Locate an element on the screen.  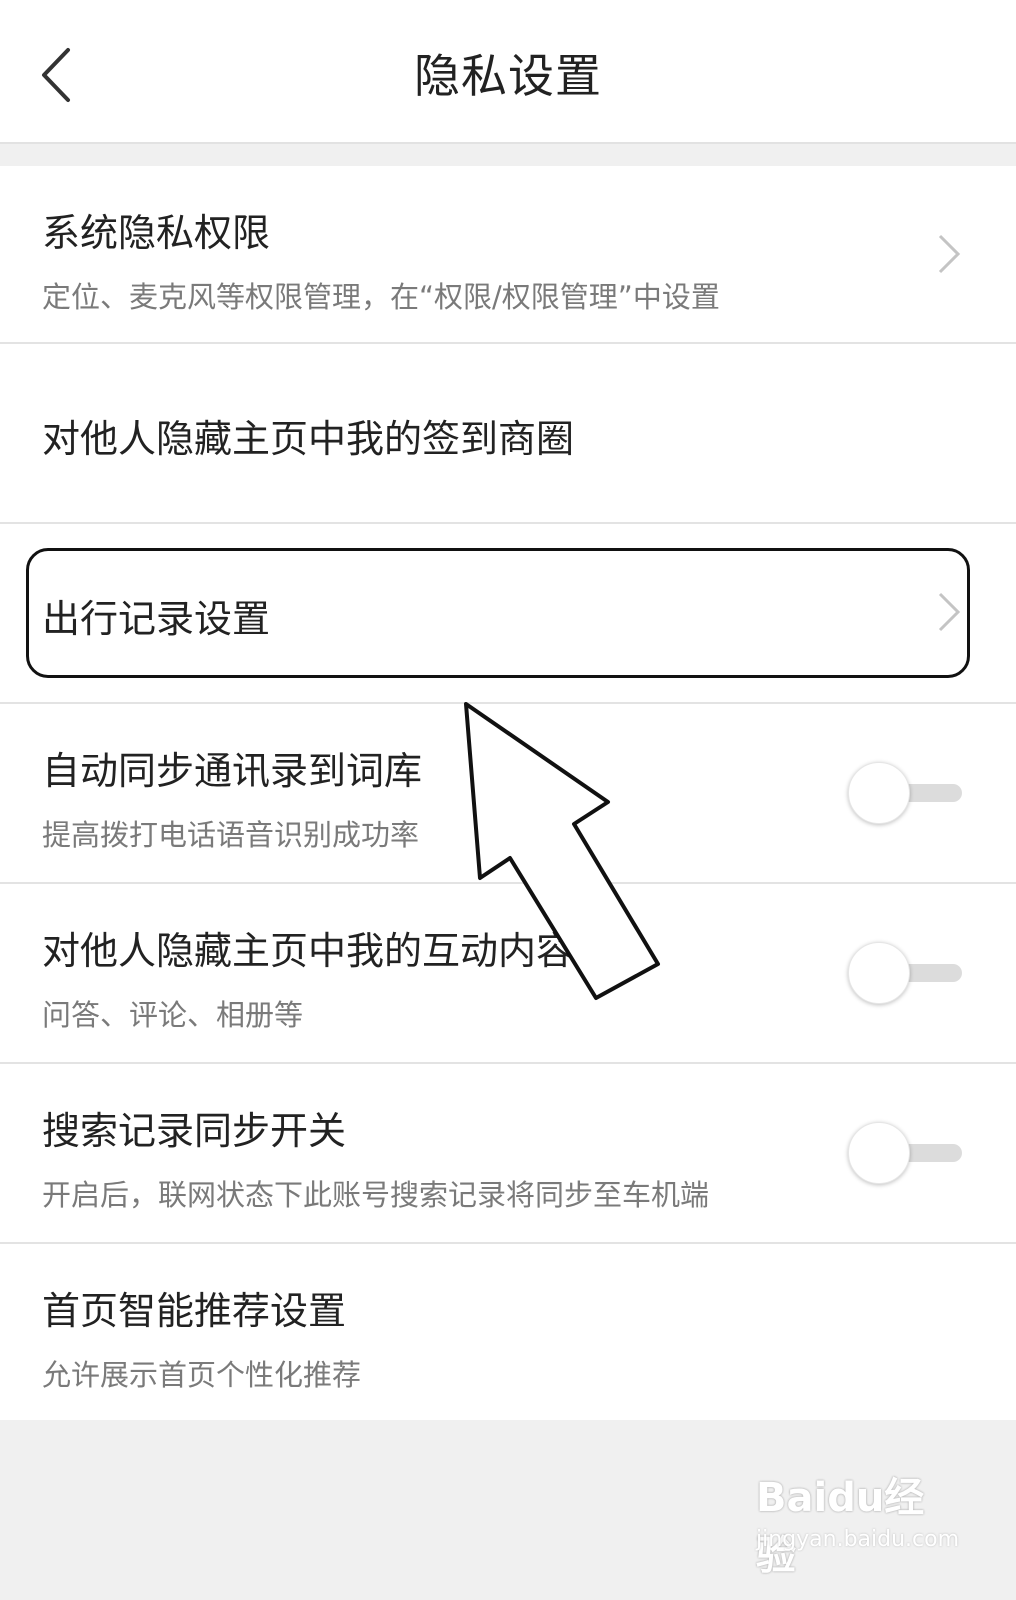
row-title: 系统隐私权限 is located at coordinates (156, 233).